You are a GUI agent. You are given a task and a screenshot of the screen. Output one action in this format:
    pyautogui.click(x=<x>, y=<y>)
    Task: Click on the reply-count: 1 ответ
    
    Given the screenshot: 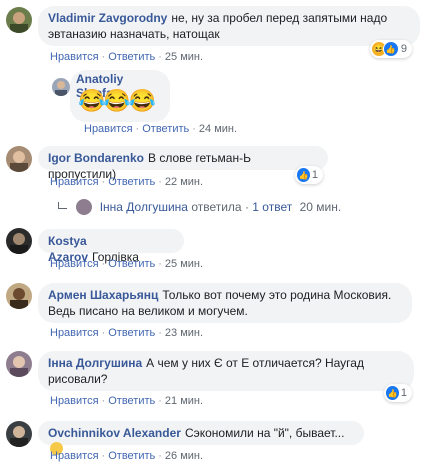 What is the action you would take?
    pyautogui.click(x=272, y=207)
    